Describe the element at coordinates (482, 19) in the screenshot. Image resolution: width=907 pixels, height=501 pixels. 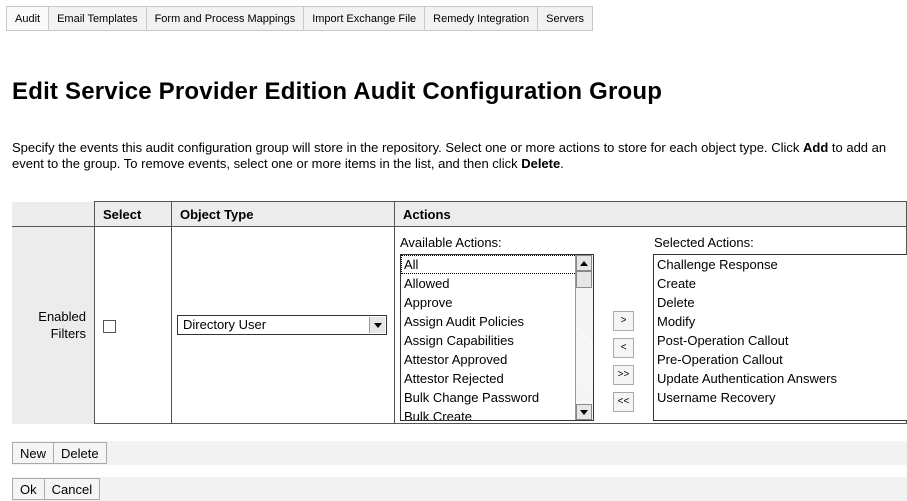
I see `tab-remedy-integration: Remedy Integration` at that location.